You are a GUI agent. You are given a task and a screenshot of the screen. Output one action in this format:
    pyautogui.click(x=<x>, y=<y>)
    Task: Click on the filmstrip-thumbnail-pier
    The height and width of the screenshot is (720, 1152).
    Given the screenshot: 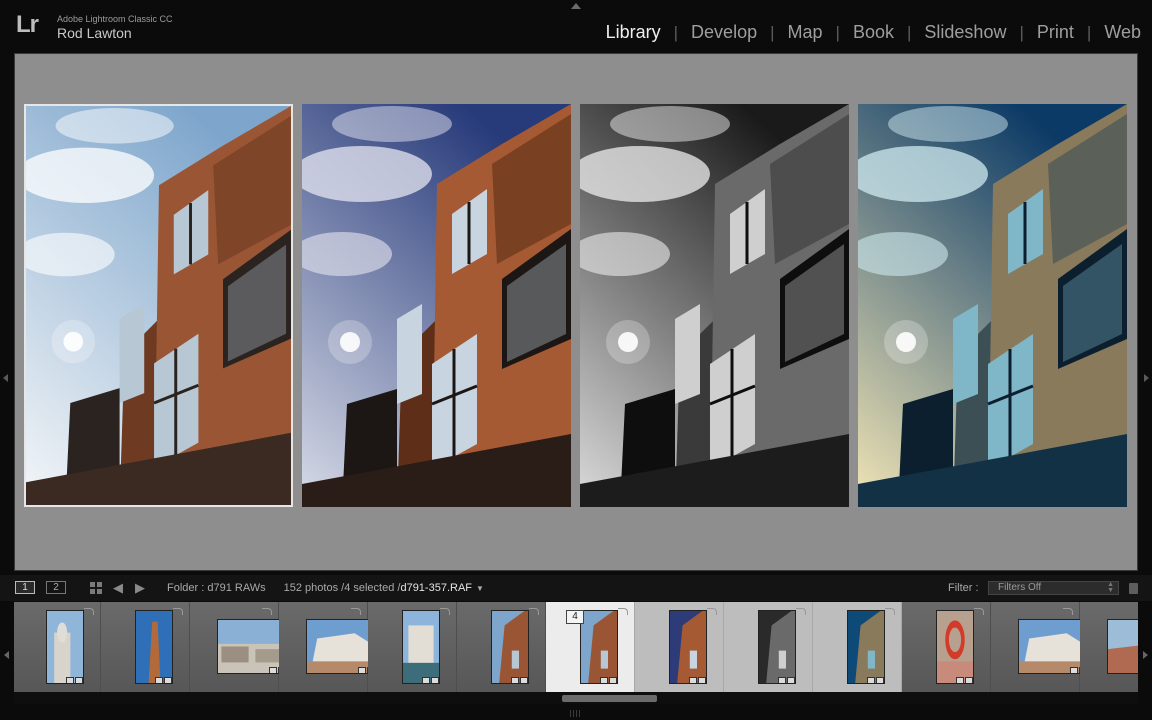 What is the action you would take?
    pyautogui.click(x=1122, y=646)
    